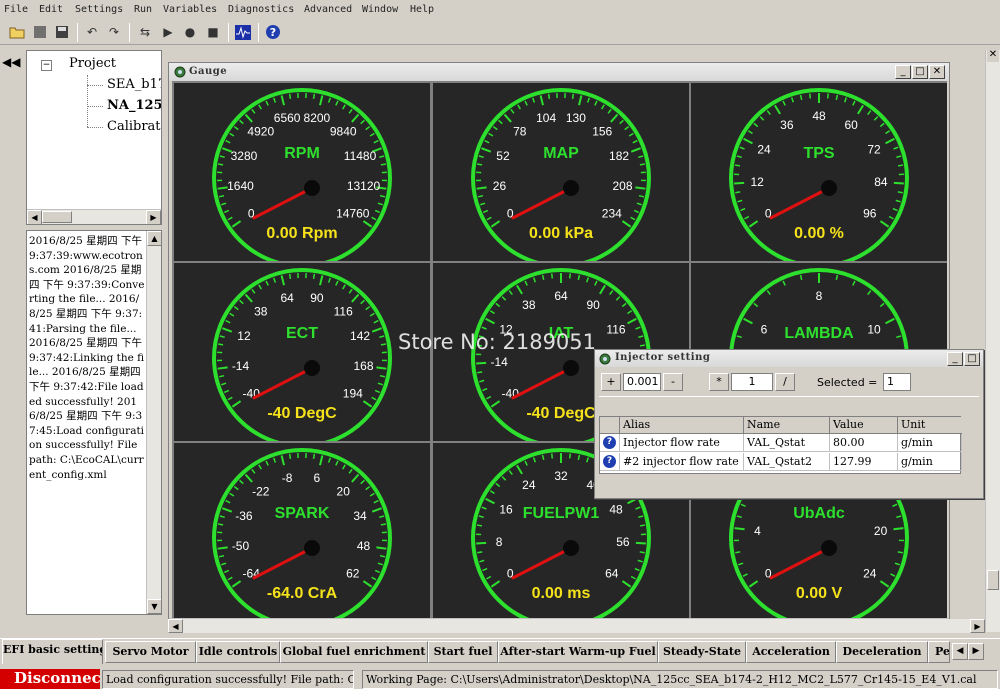  I want to click on tab-start-fuel: Start fuel, so click(463, 652).